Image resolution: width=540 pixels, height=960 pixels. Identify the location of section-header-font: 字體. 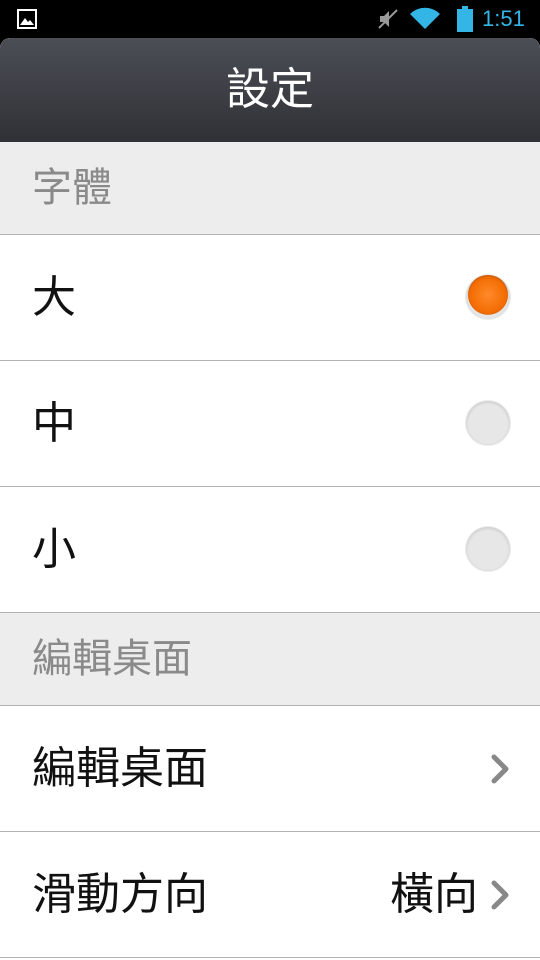
(270, 188).